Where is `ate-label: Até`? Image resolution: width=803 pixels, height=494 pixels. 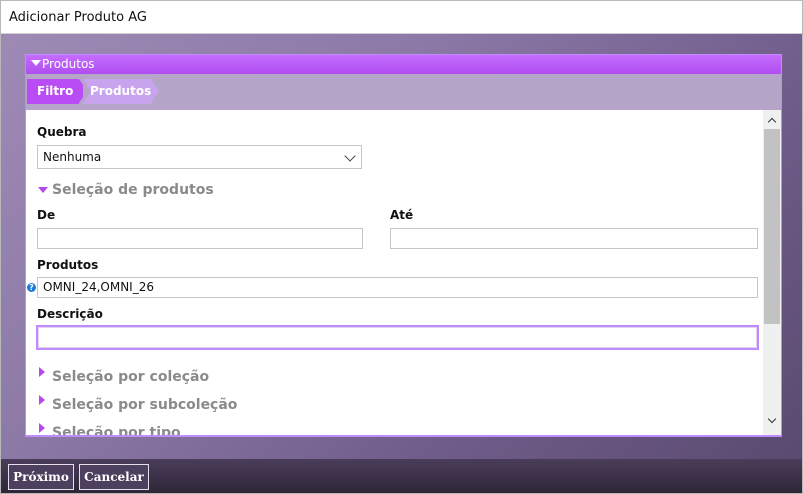
ate-label: Até is located at coordinates (402, 215).